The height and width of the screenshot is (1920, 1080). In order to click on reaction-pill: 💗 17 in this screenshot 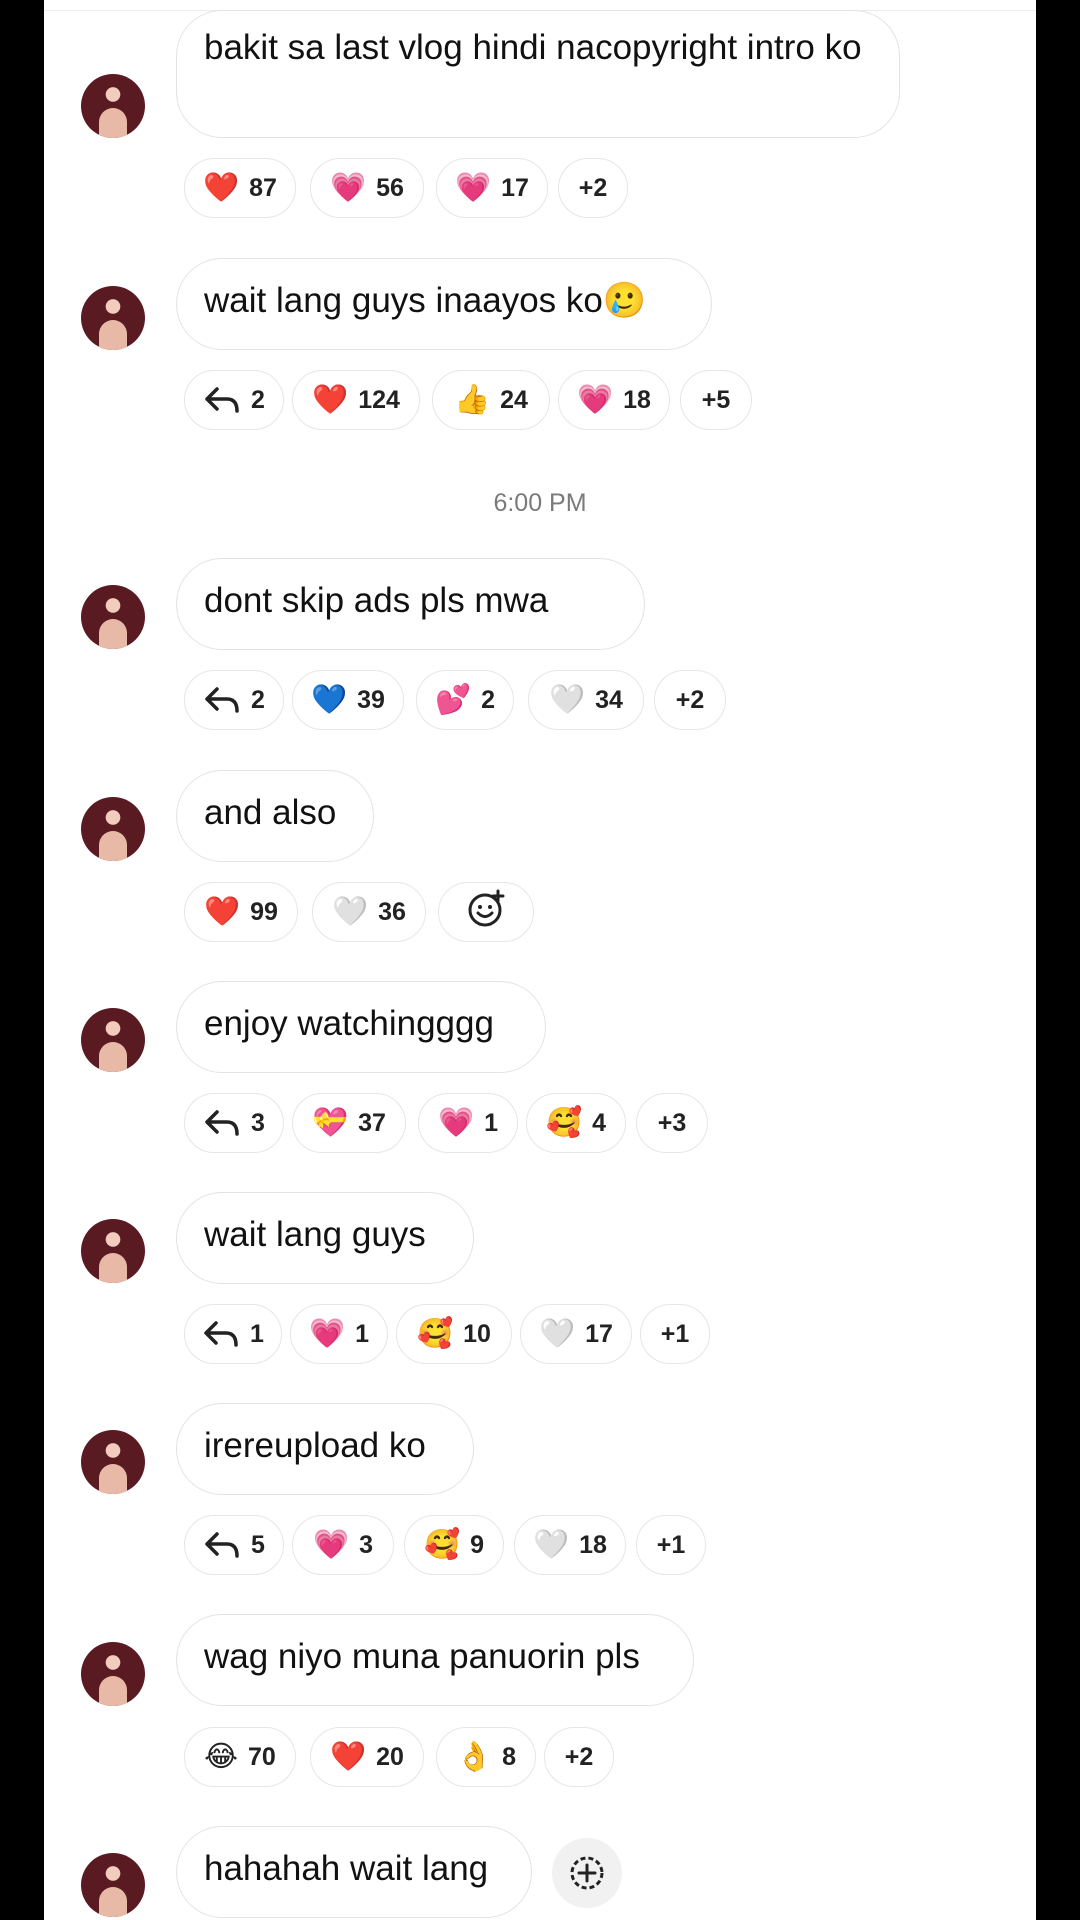, I will do `click(492, 188)`.